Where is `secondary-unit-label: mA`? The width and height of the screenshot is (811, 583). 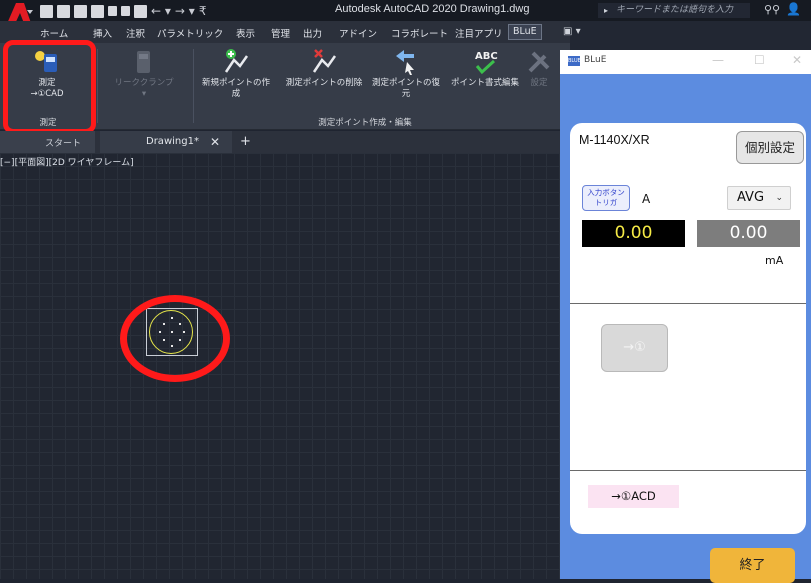
secondary-unit-label: mA is located at coordinates (774, 260).